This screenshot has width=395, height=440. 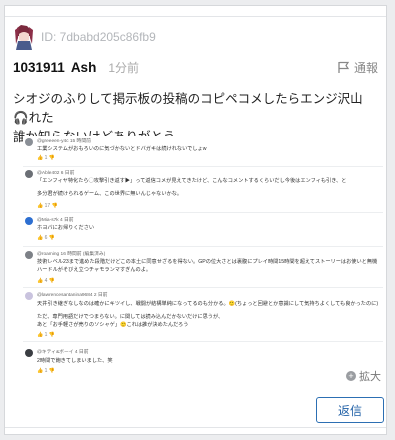 What do you see at coordinates (46, 238) in the screenshot?
I see `comment-likes: 👍 6 👎` at bounding box center [46, 238].